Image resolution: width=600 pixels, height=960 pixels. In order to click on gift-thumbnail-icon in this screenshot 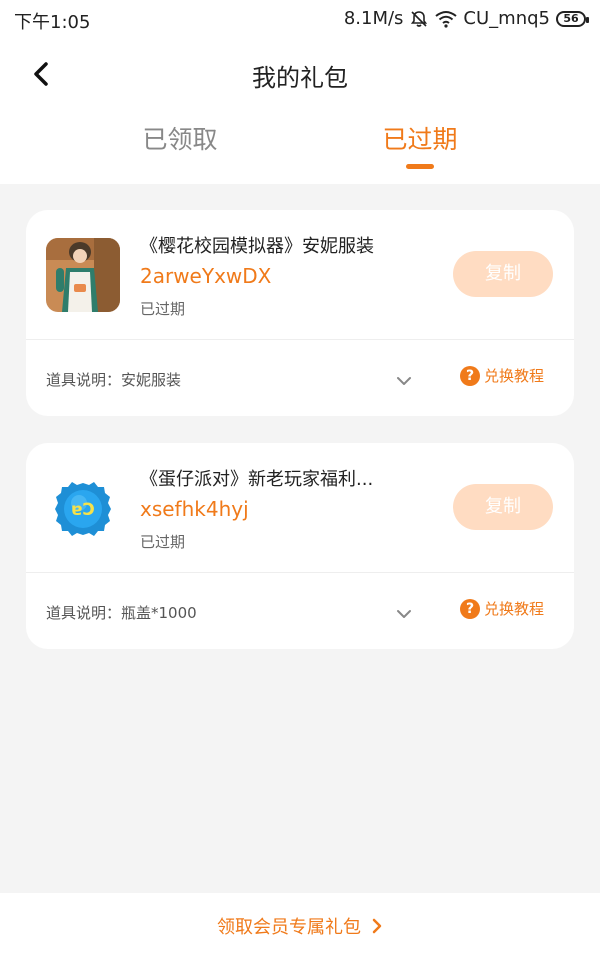, I will do `click(83, 275)`.